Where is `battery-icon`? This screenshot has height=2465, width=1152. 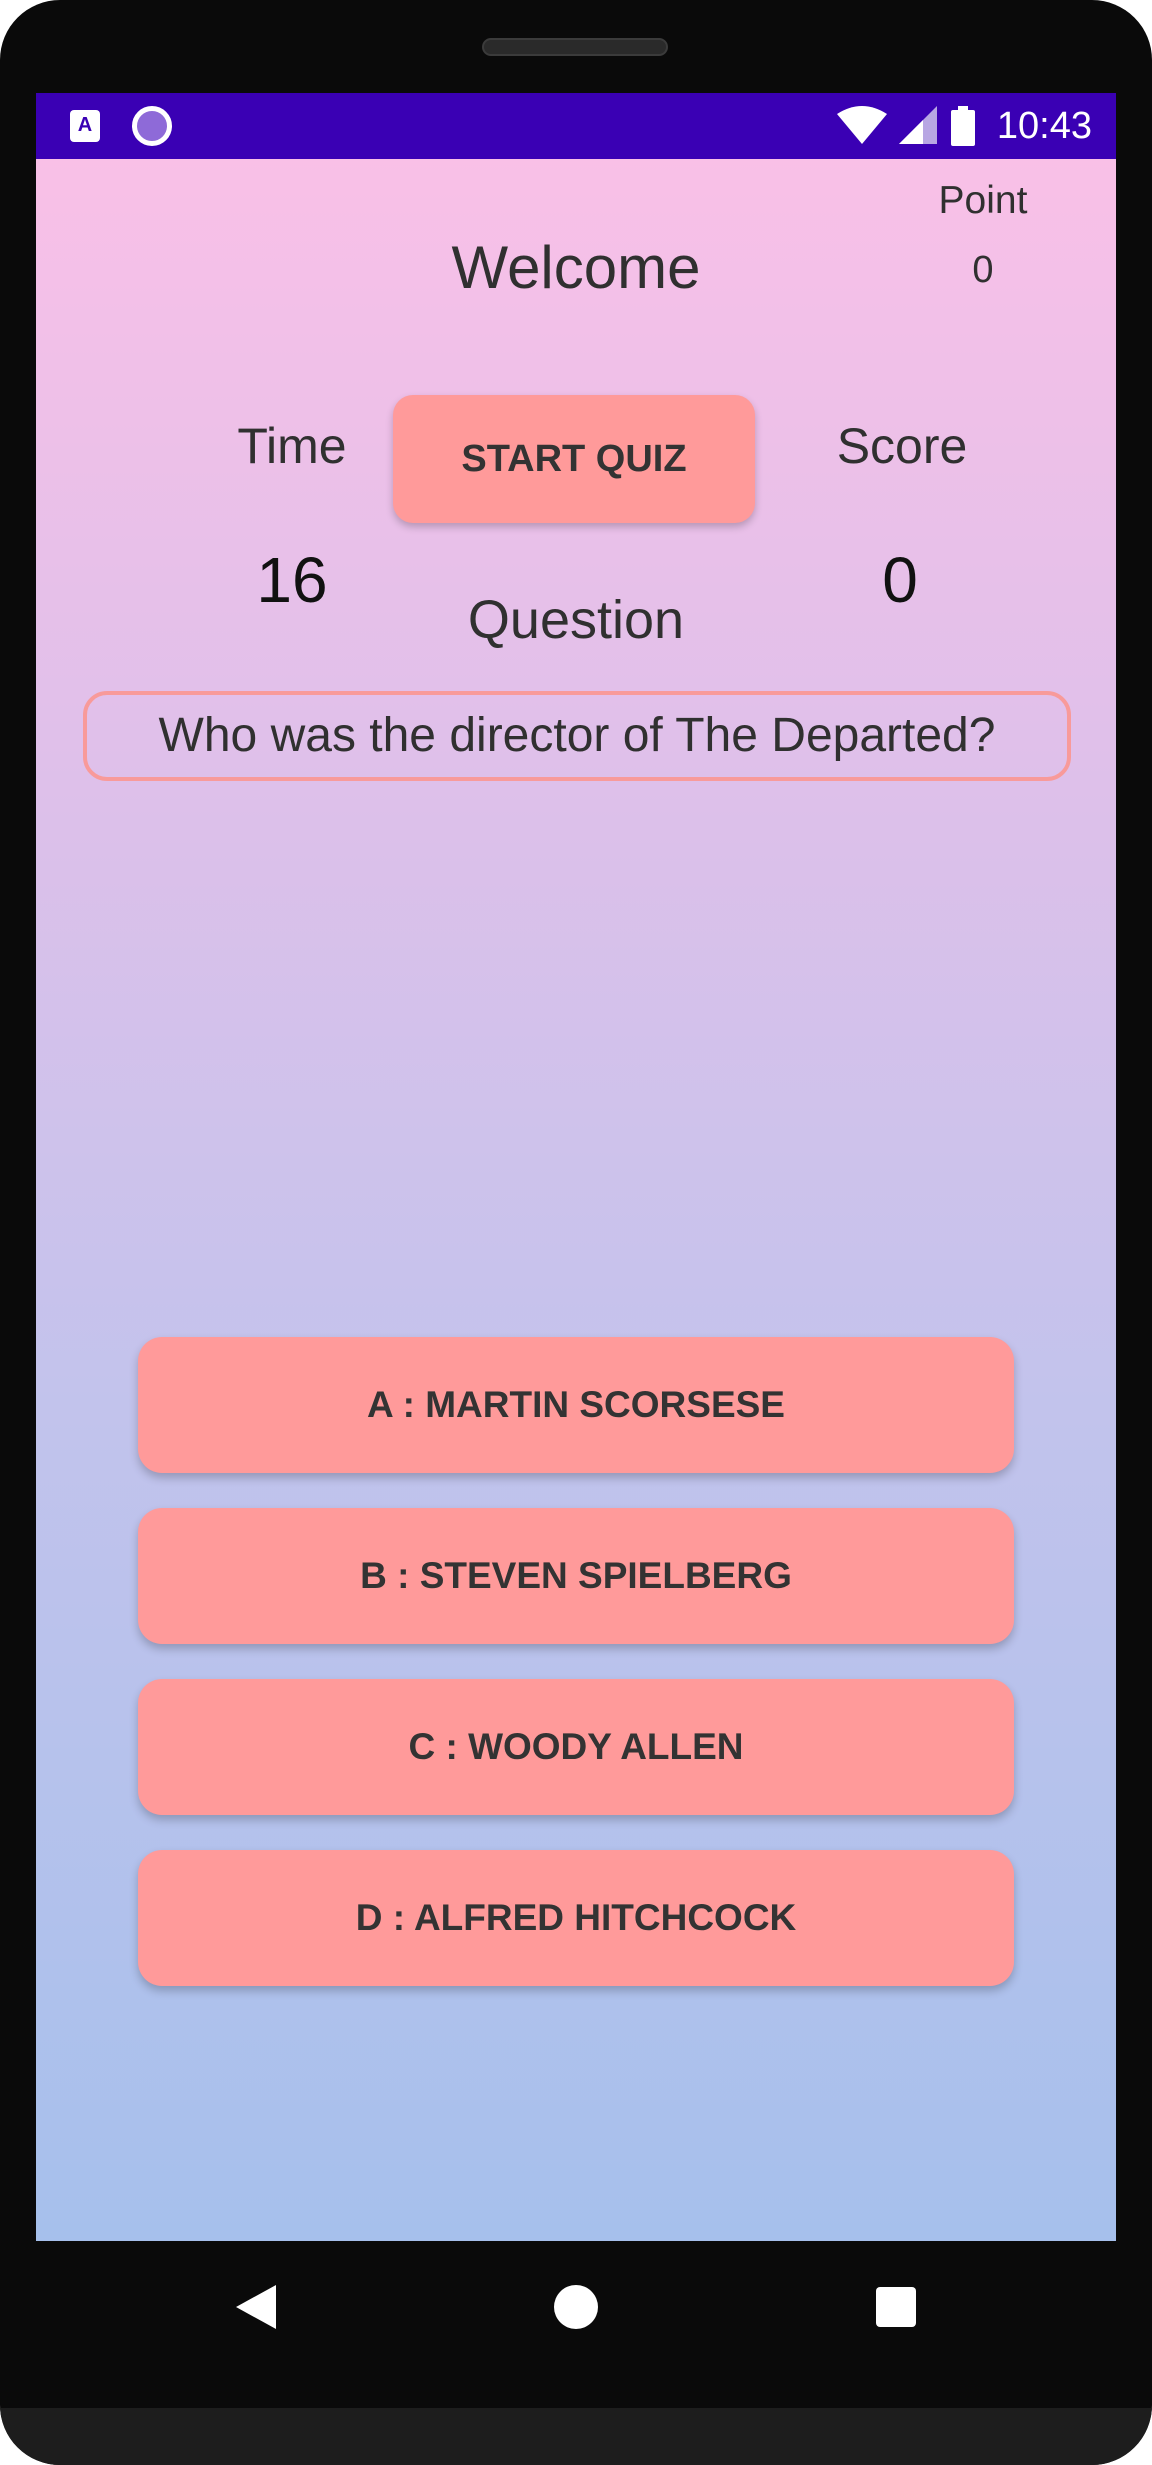
battery-icon is located at coordinates (962, 126).